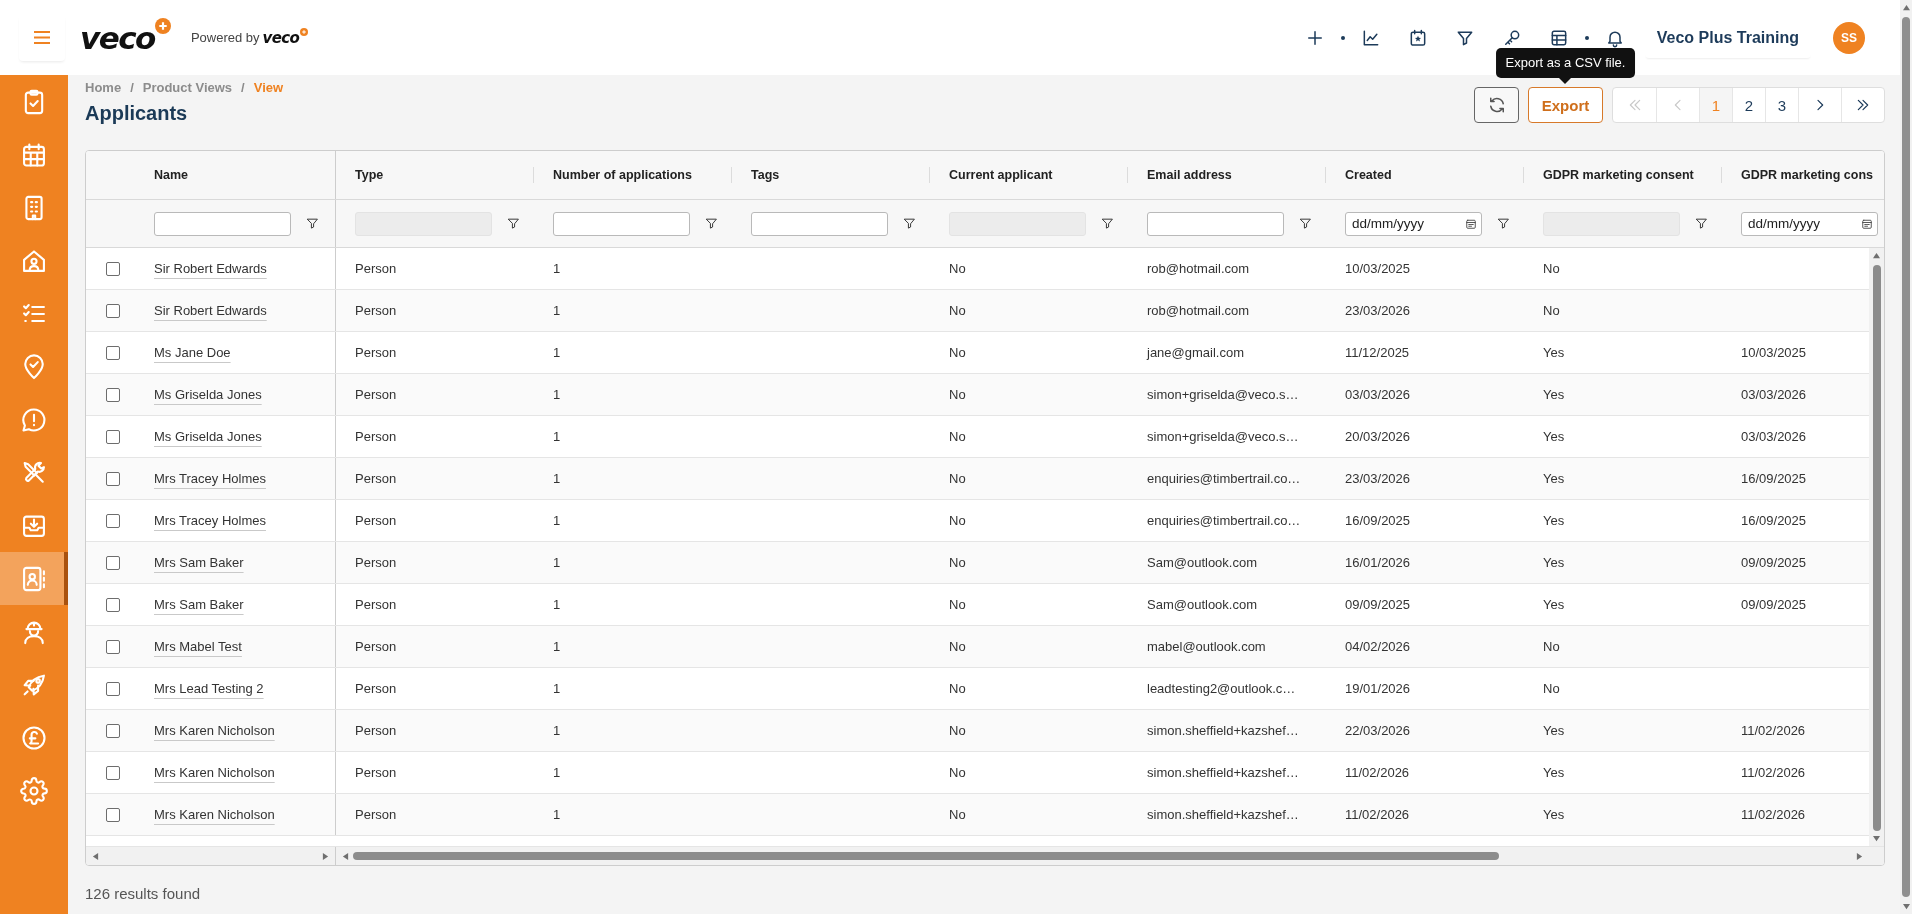  I want to click on dot-icon, so click(1586, 37).